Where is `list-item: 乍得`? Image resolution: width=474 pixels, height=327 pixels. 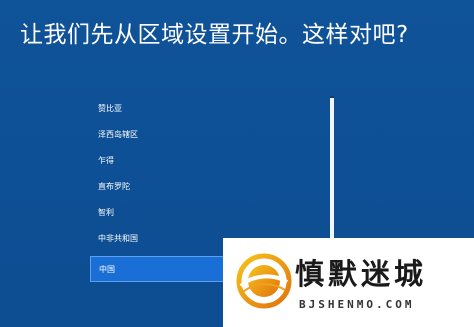
list-item: 乍得 is located at coordinates (207, 161).